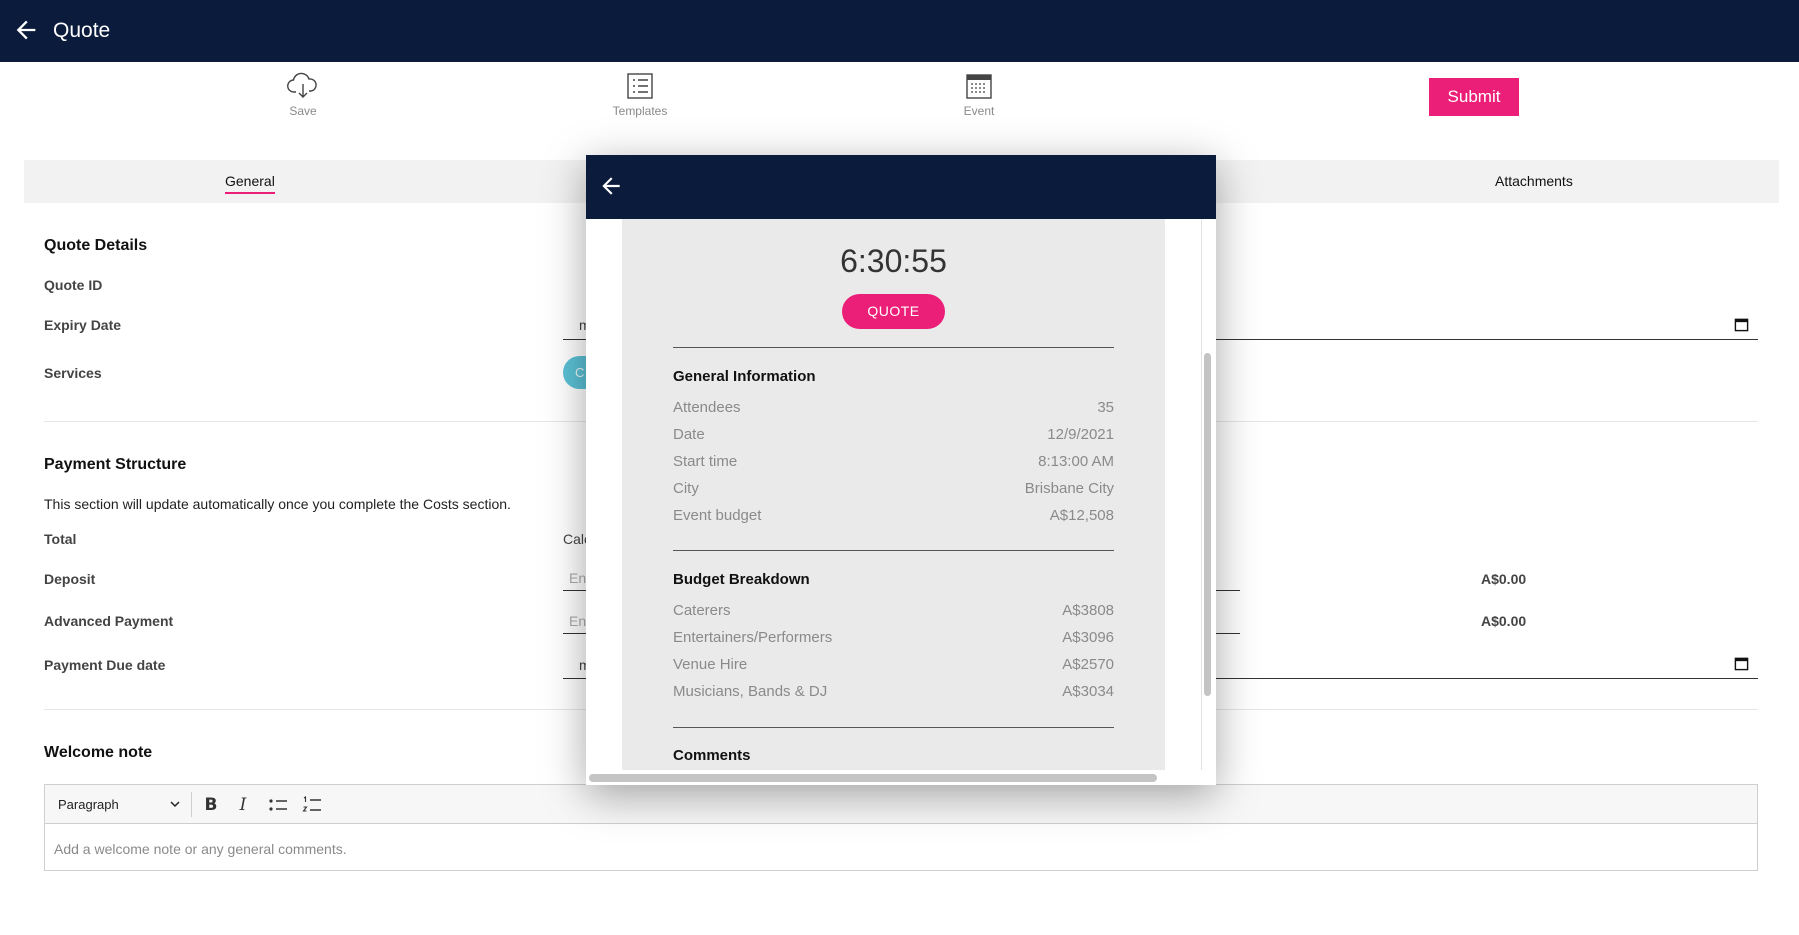 This screenshot has width=1799, height=935. I want to click on app-bar: Quote, so click(899, 31).